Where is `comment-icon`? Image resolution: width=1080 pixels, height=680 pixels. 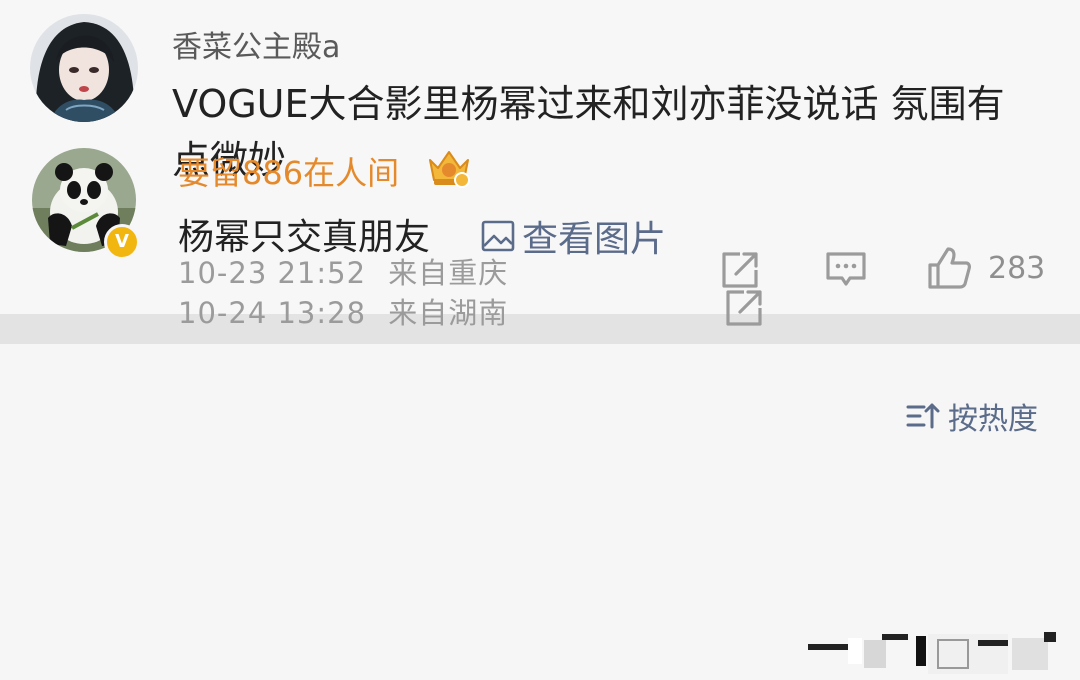
comment-icon is located at coordinates (846, 269).